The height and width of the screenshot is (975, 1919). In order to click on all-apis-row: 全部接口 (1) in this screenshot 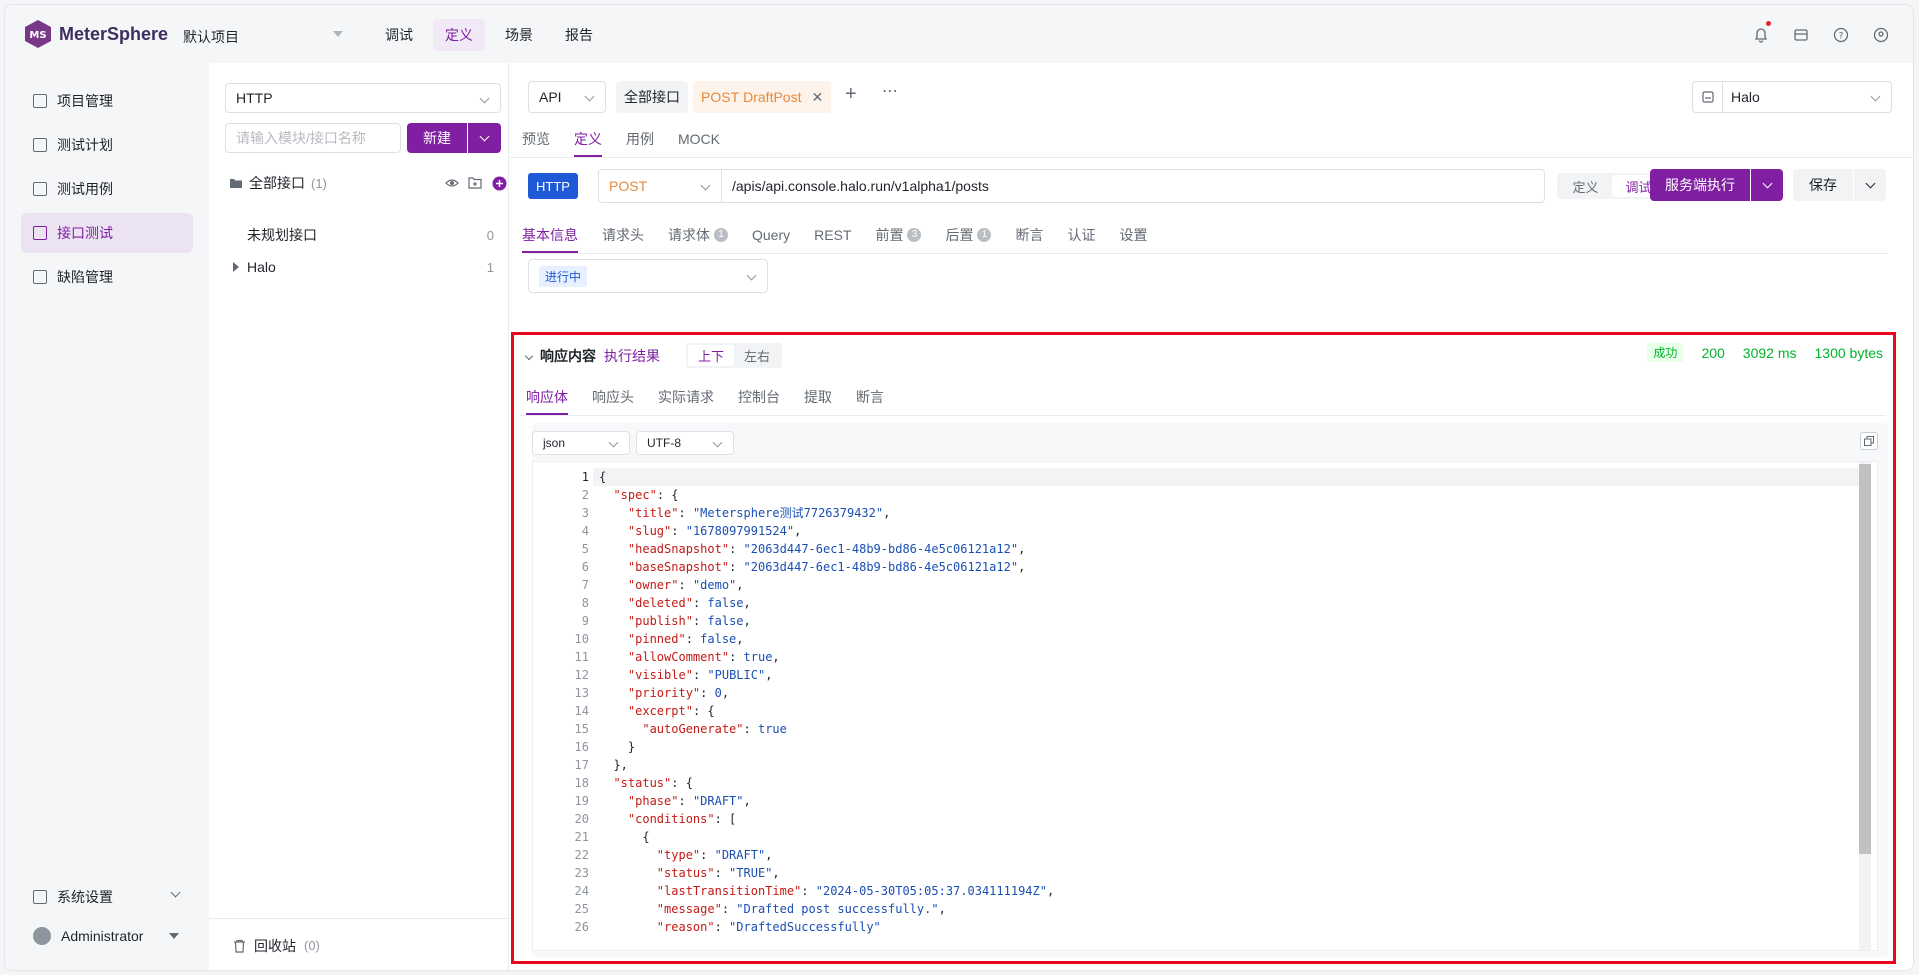, I will do `click(368, 183)`.